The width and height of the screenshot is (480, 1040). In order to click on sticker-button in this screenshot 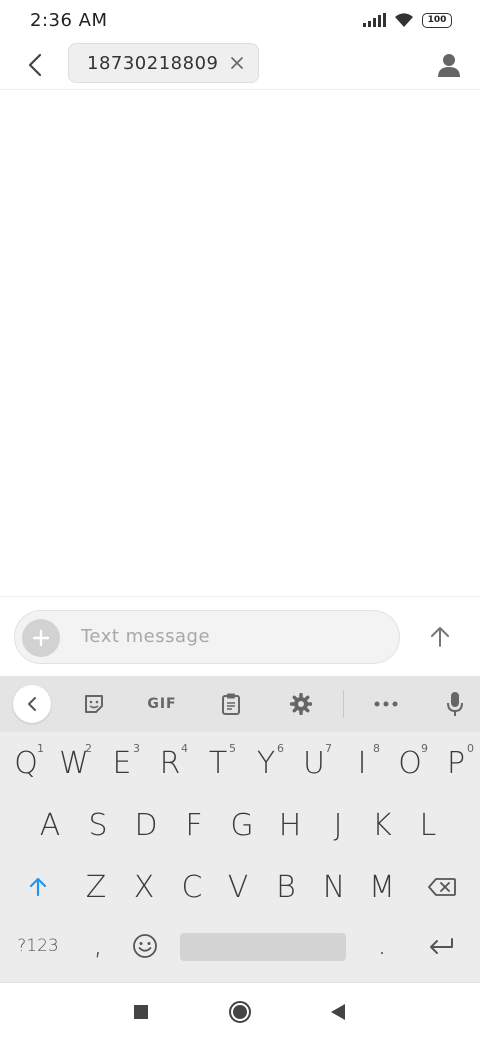, I will do `click(94, 704)`.